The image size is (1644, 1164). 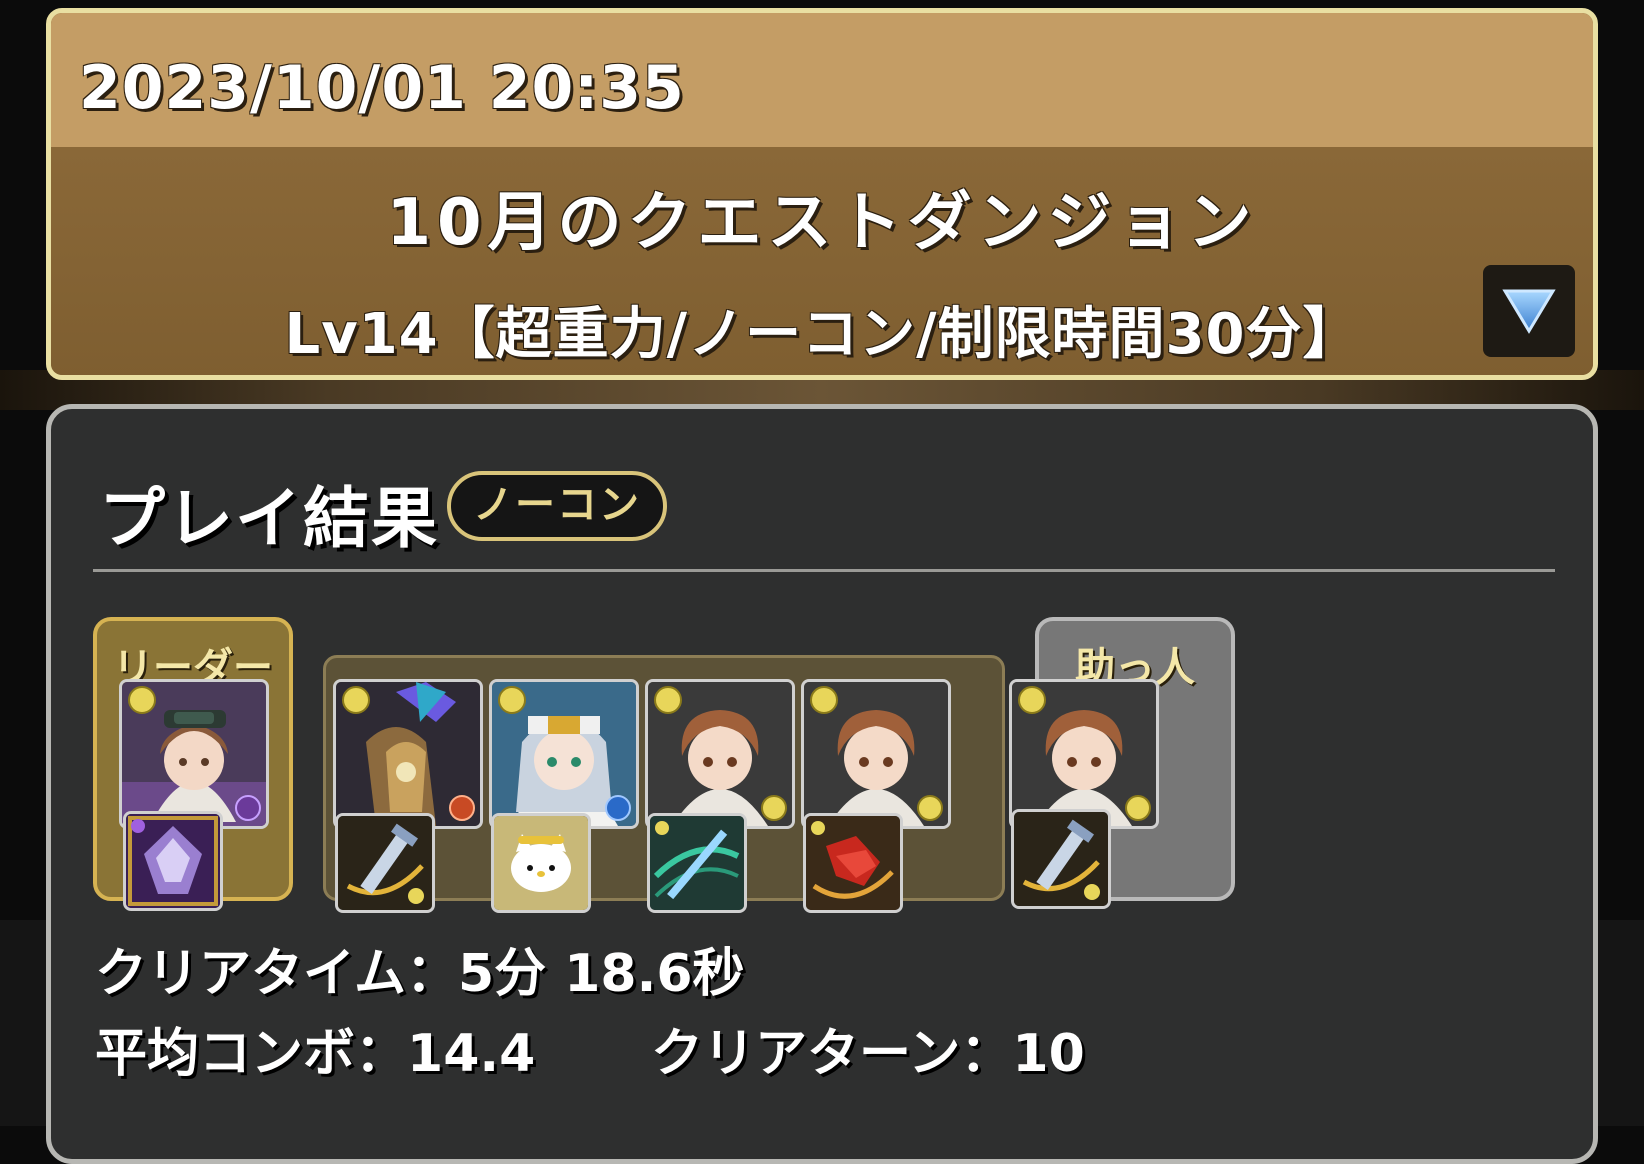 I want to click on index-nun-portrait-icon, so click(x=564, y=754).